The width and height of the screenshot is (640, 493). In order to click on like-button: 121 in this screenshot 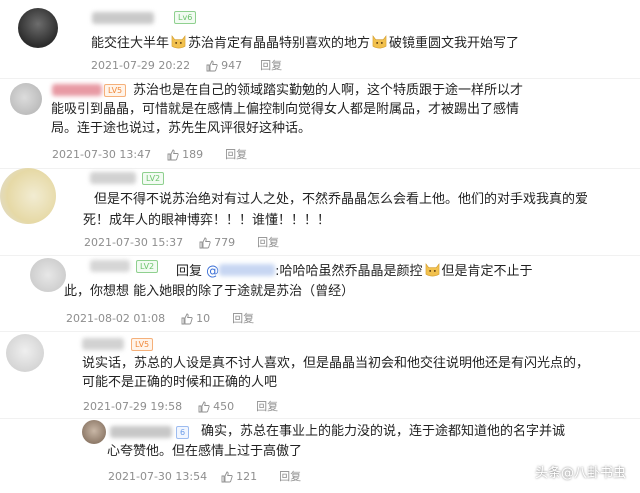, I will do `click(239, 477)`.